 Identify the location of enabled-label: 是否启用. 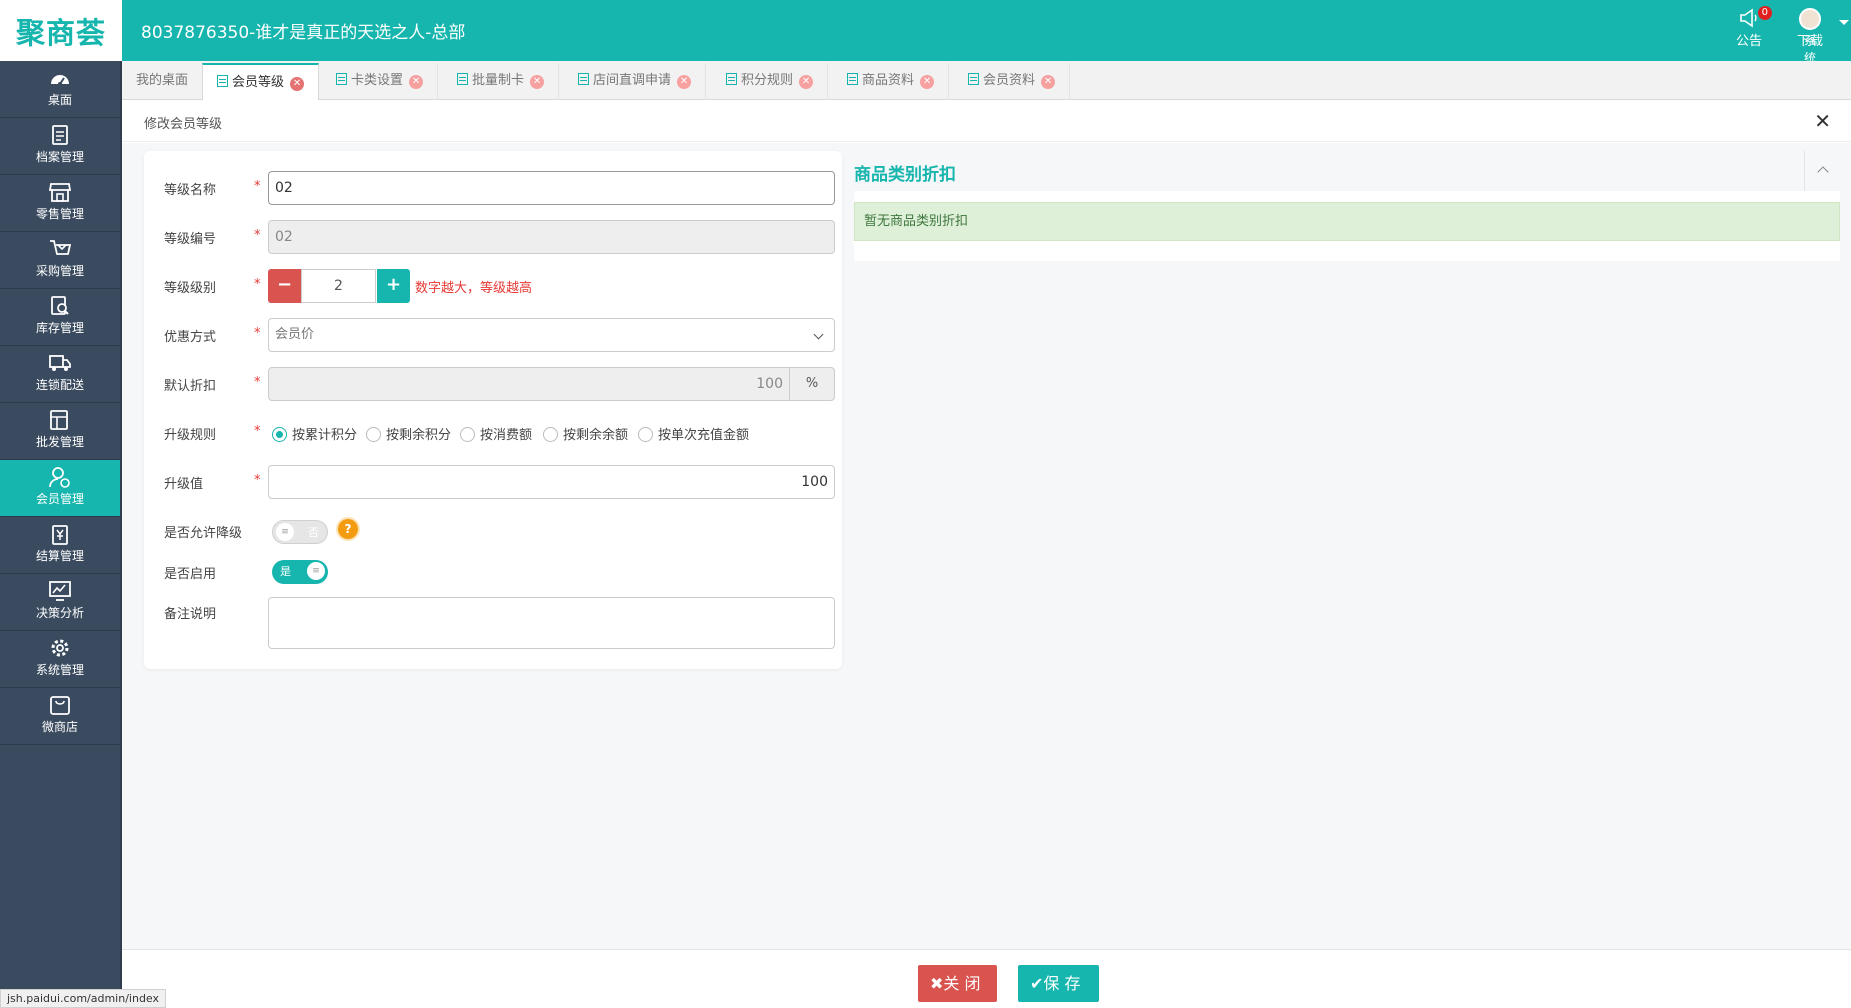
(190, 574).